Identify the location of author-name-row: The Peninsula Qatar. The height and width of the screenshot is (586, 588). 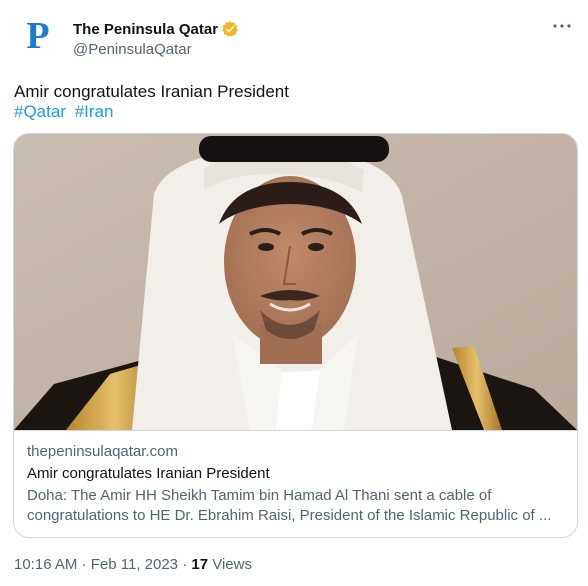
(156, 29).